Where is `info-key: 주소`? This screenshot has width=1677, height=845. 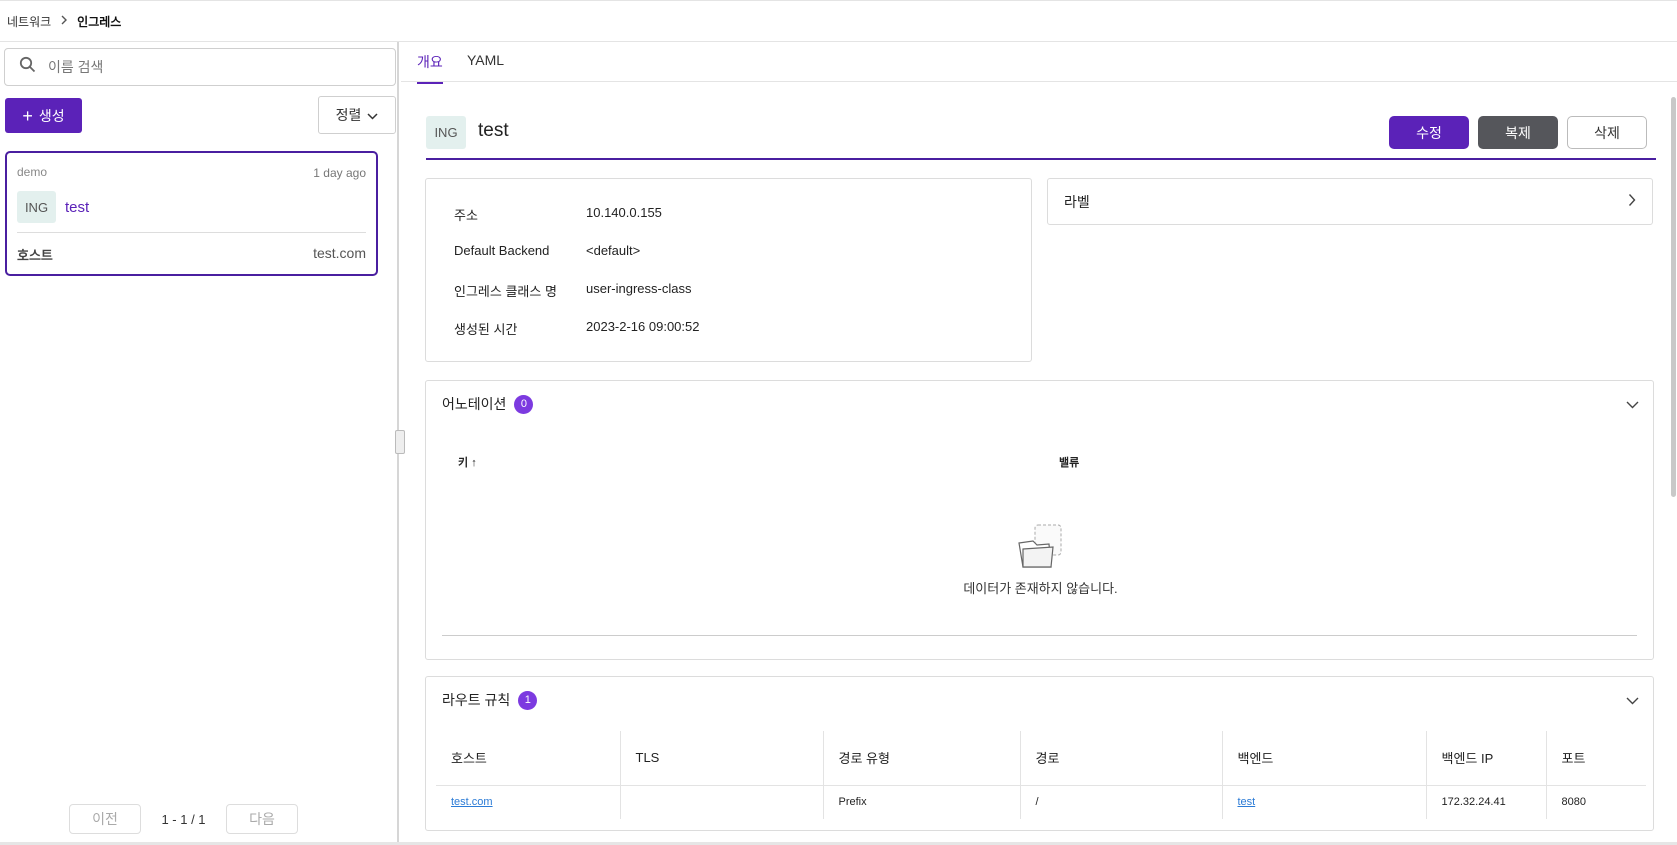 info-key: 주소 is located at coordinates (466, 215).